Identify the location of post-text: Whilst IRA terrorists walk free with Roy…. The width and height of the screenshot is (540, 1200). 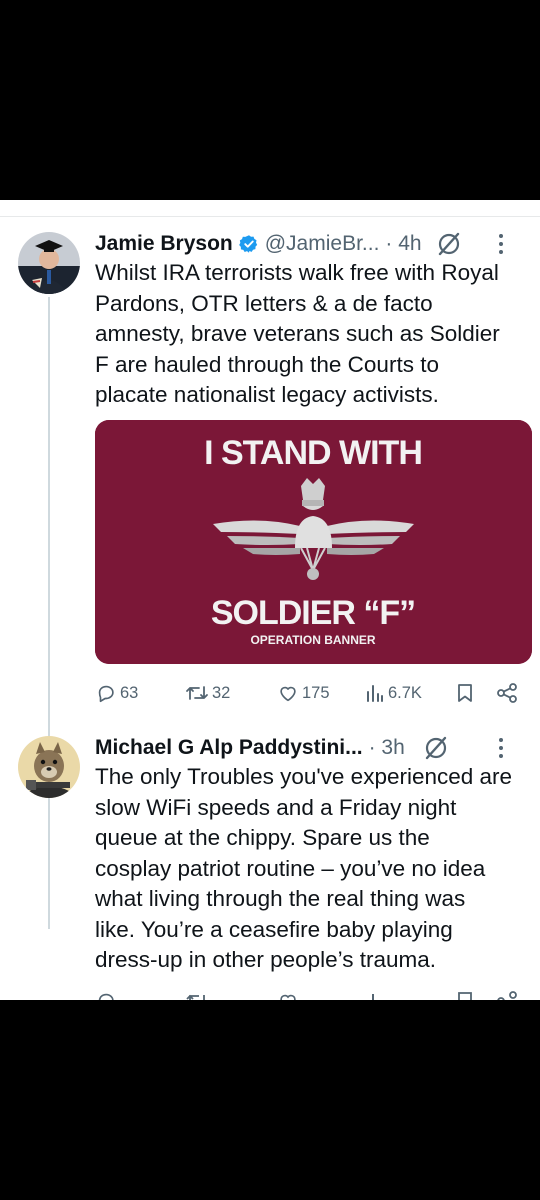
(315, 334).